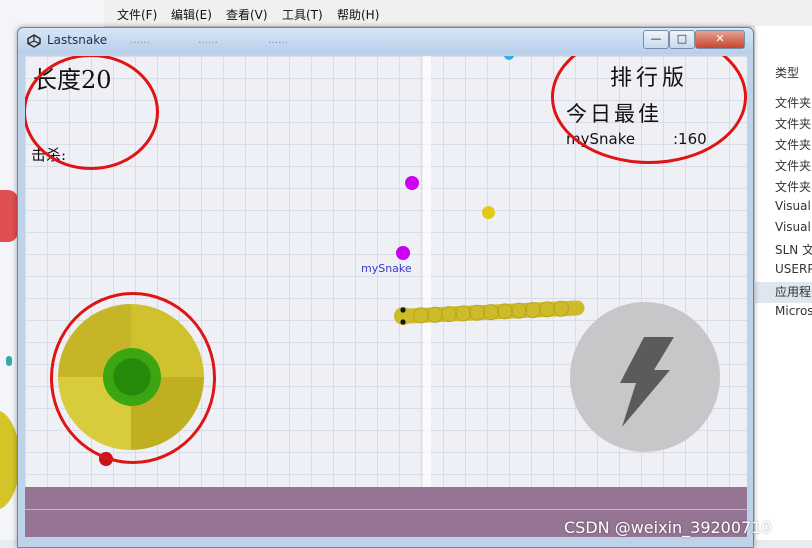 The width and height of the screenshot is (812, 548). What do you see at coordinates (9, 361) in the screenshot?
I see `background-teal-dot` at bounding box center [9, 361].